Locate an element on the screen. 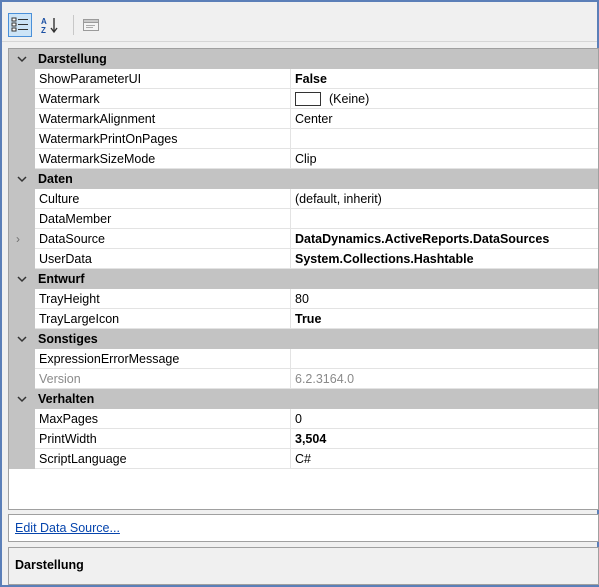 This screenshot has width=599, height=587. property-row: UserData System.Collections.Hashtable is located at coordinates (303, 259).